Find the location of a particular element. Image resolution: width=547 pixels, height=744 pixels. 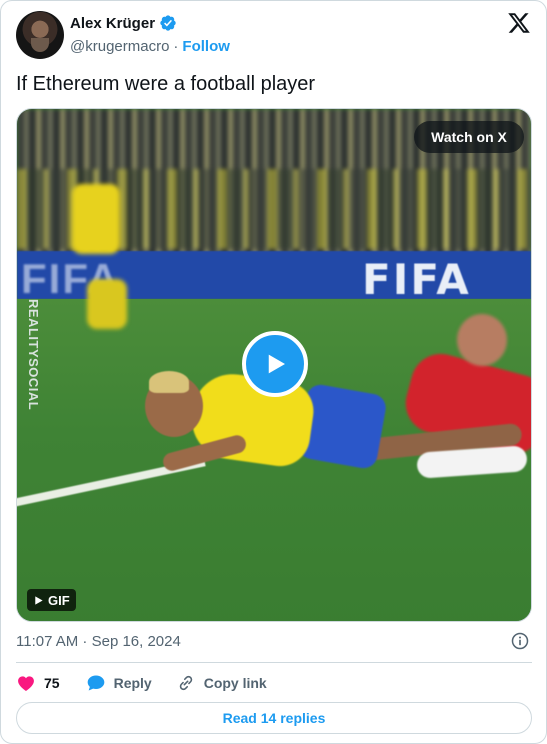

copy-link-label: Copy link is located at coordinates (235, 683).